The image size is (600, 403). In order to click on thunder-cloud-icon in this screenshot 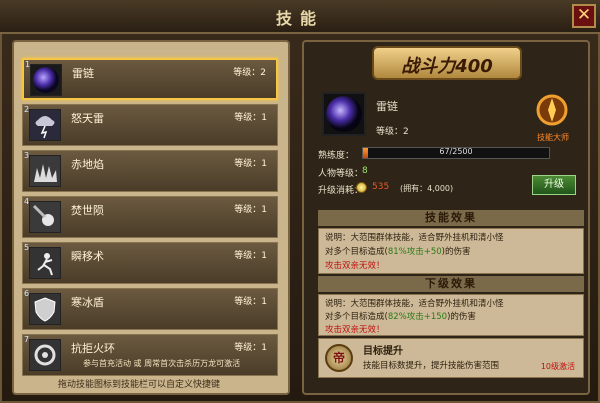, I will do `click(45, 125)`.